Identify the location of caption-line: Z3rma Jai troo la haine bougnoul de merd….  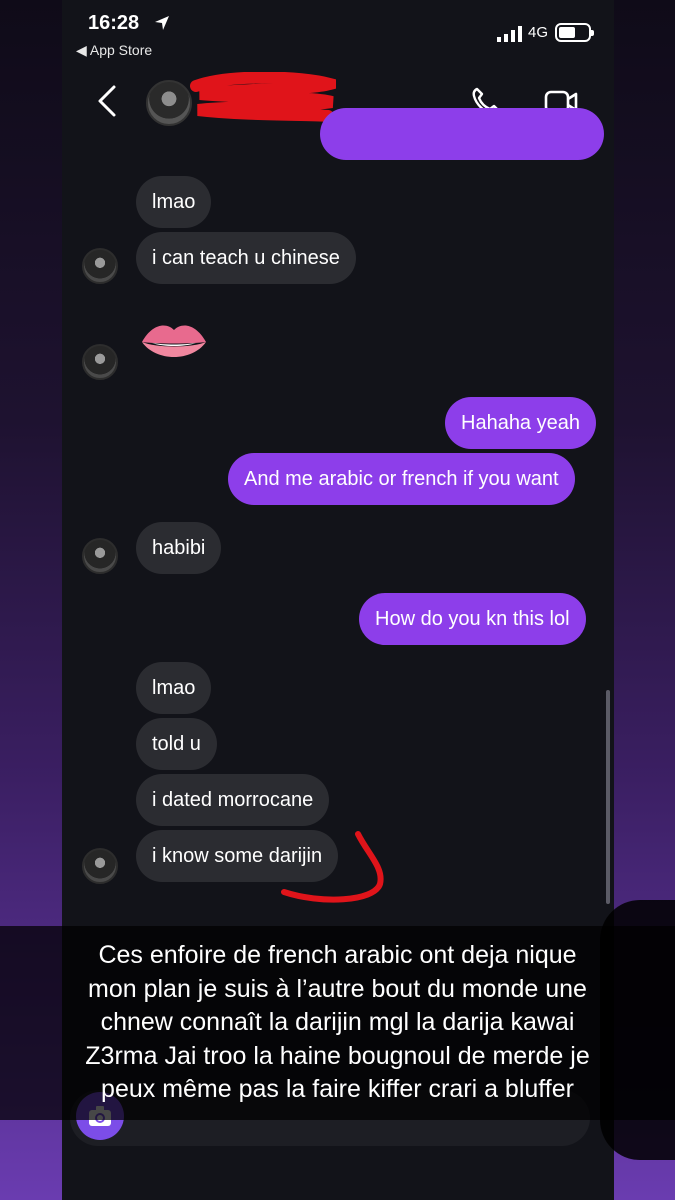
(337, 1055).